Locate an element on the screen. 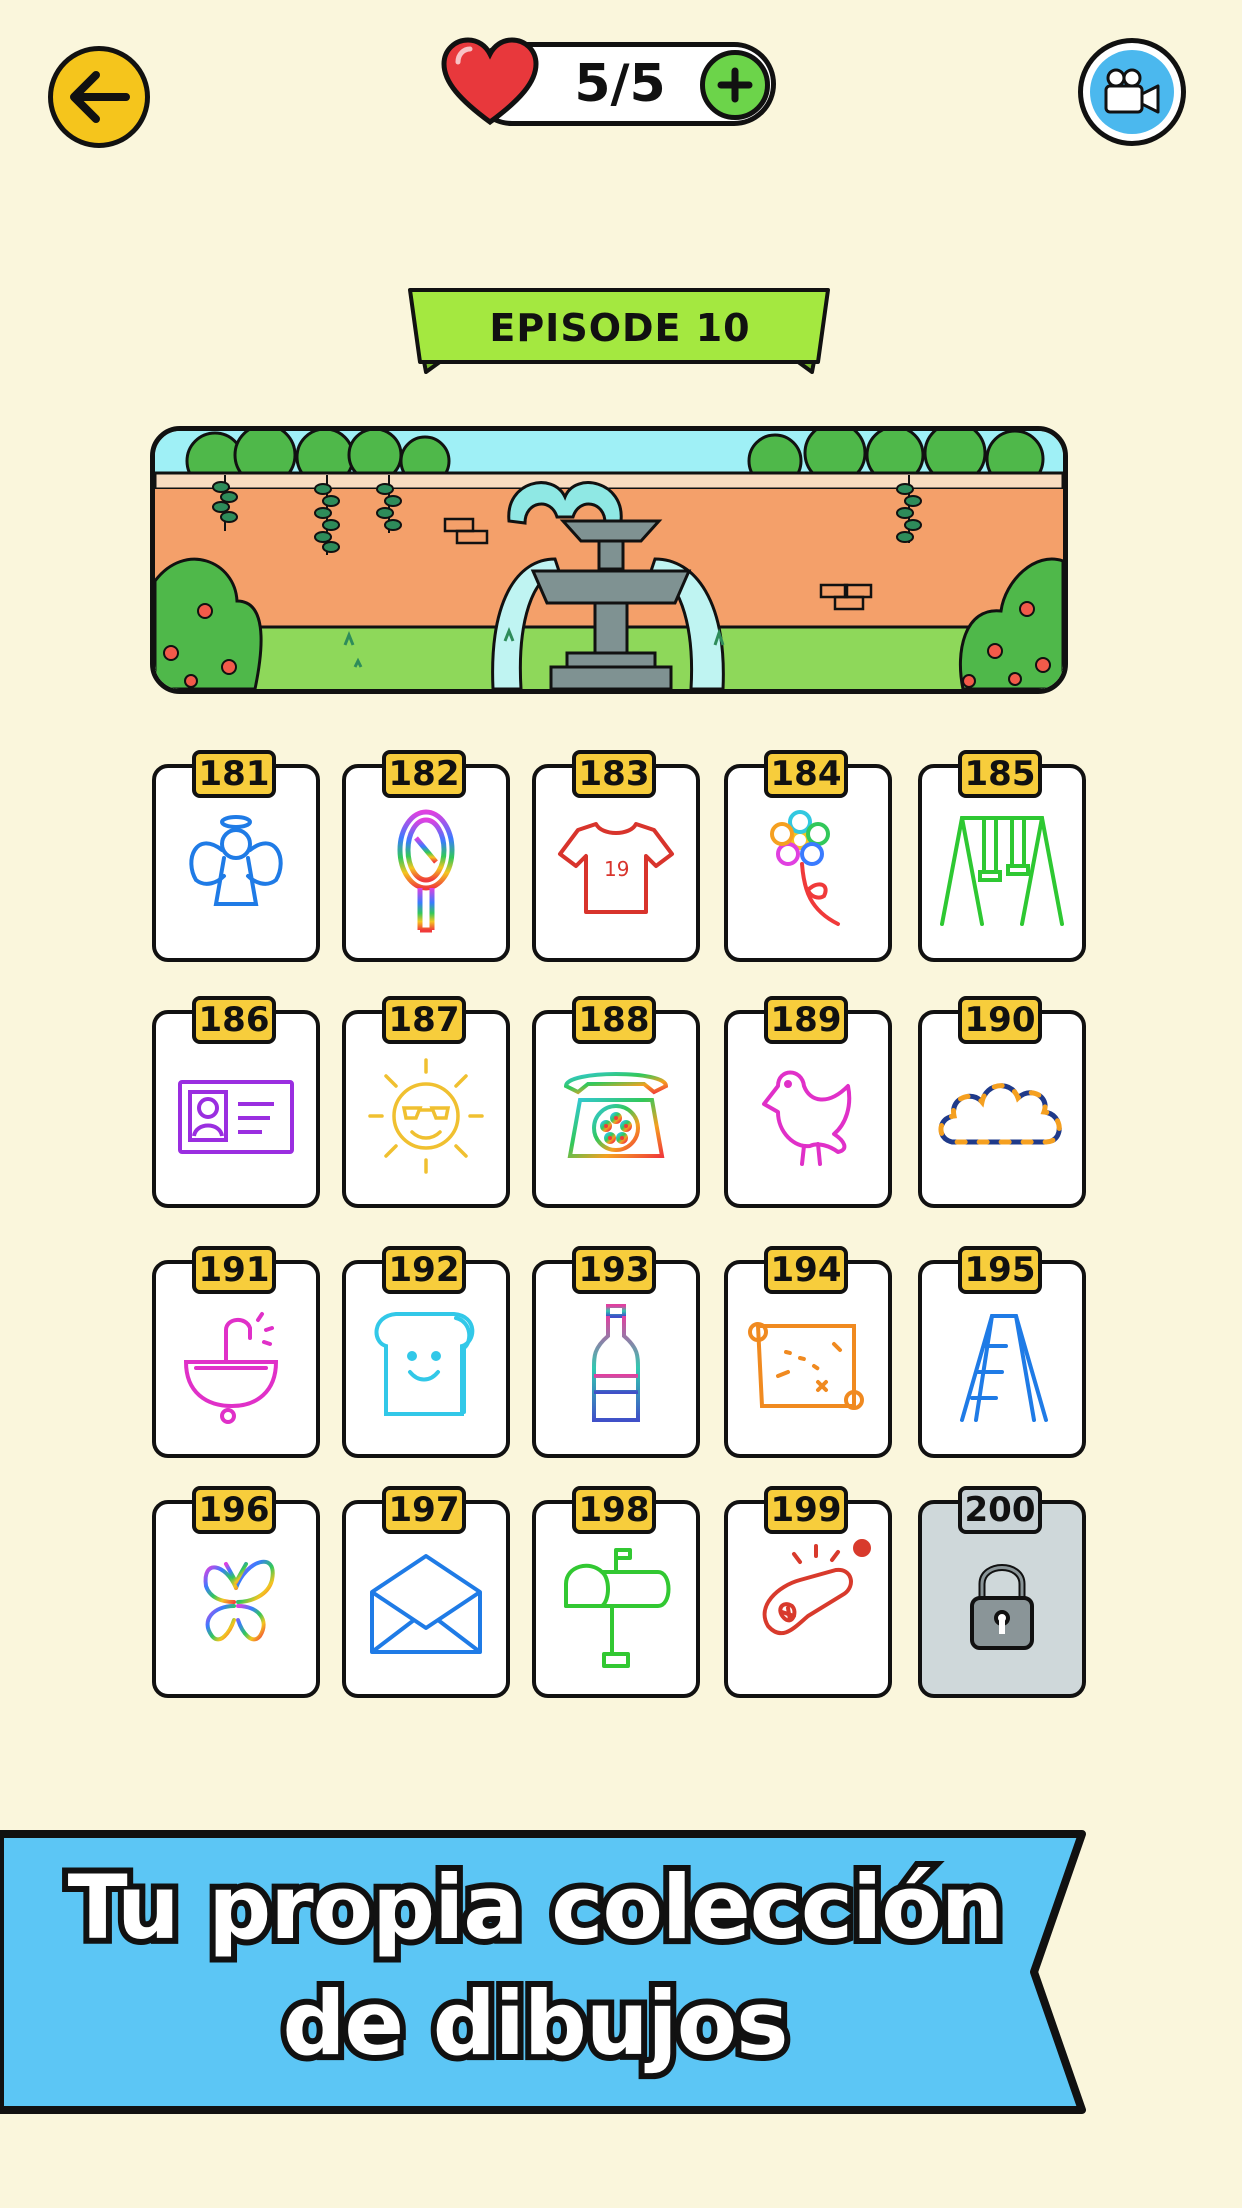 Image resolution: width=1242 pixels, height=2208 pixels. level-number-tag: 181 is located at coordinates (234, 774).